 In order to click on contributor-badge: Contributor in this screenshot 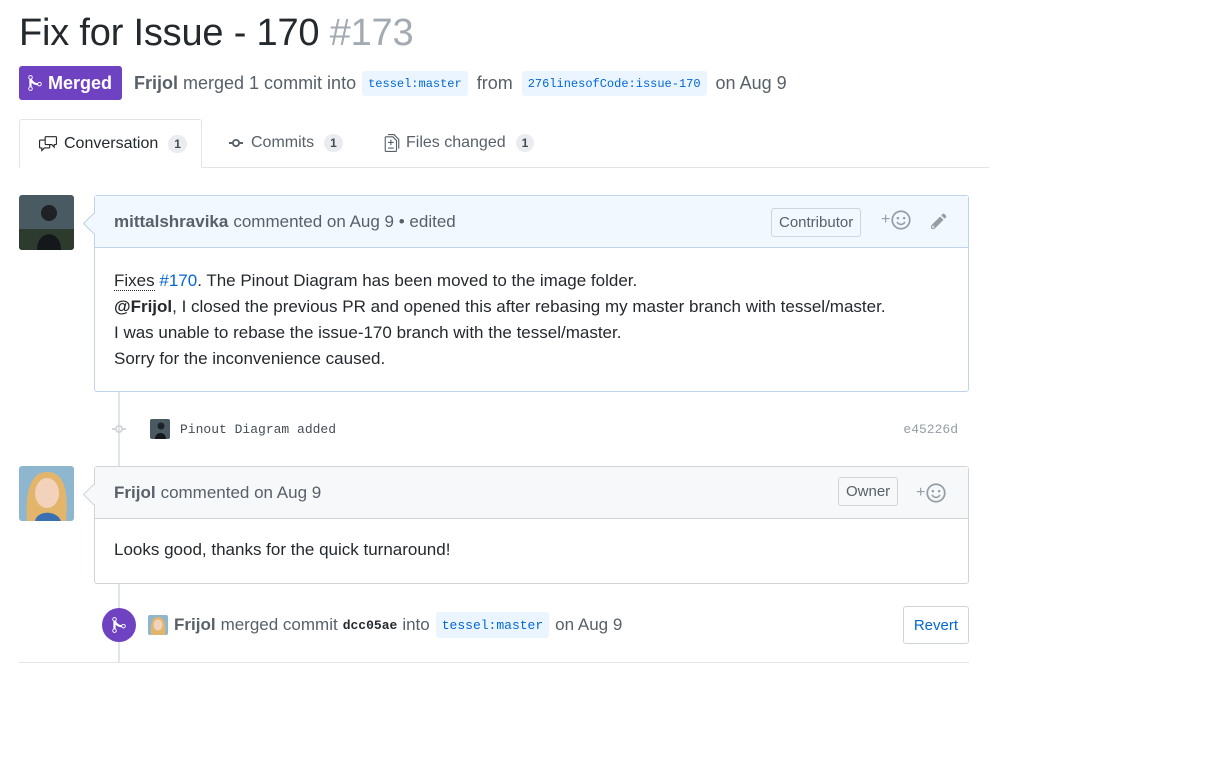, I will do `click(816, 222)`.